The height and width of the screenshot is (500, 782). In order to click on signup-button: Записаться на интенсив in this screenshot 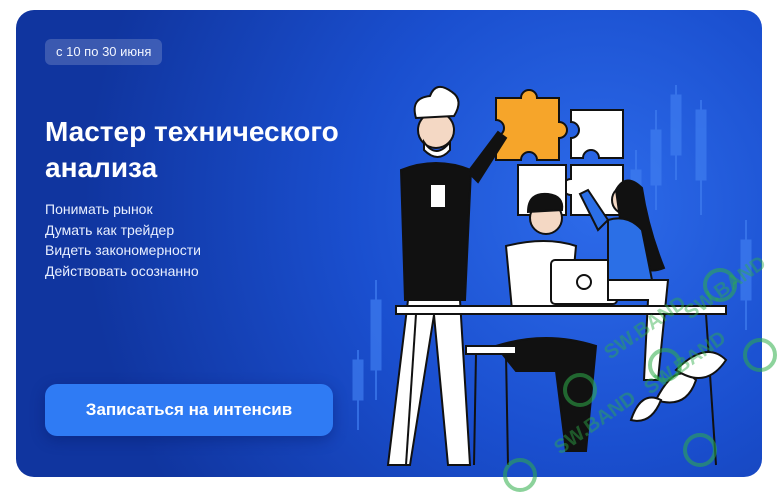, I will do `click(189, 410)`.